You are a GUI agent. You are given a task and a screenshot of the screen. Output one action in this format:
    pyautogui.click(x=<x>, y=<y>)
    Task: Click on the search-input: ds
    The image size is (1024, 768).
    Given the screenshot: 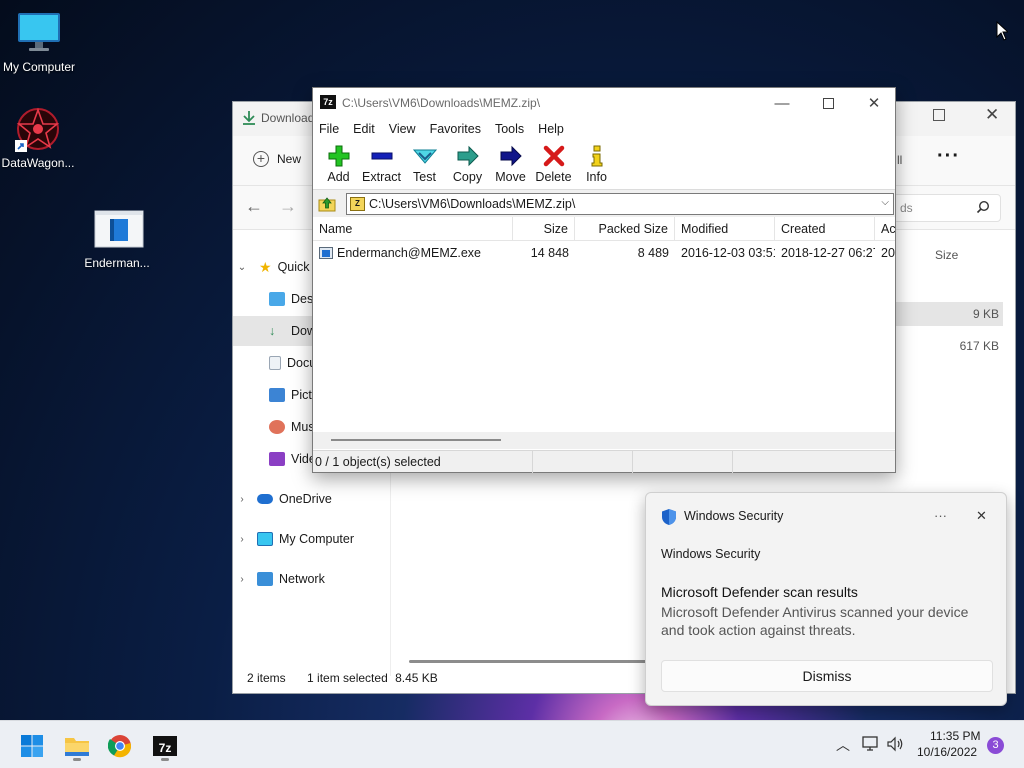 What is the action you would take?
    pyautogui.click(x=906, y=208)
    